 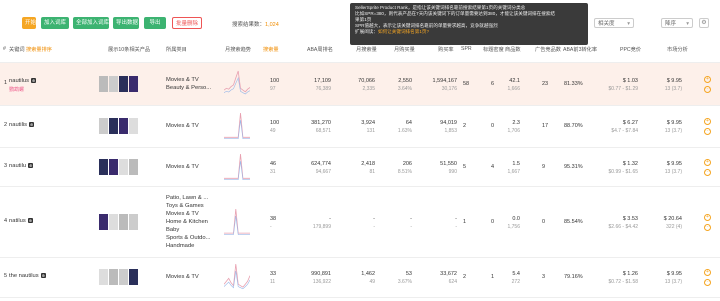 I want to click on keyword-text: nautilu, so click(x=17, y=166).